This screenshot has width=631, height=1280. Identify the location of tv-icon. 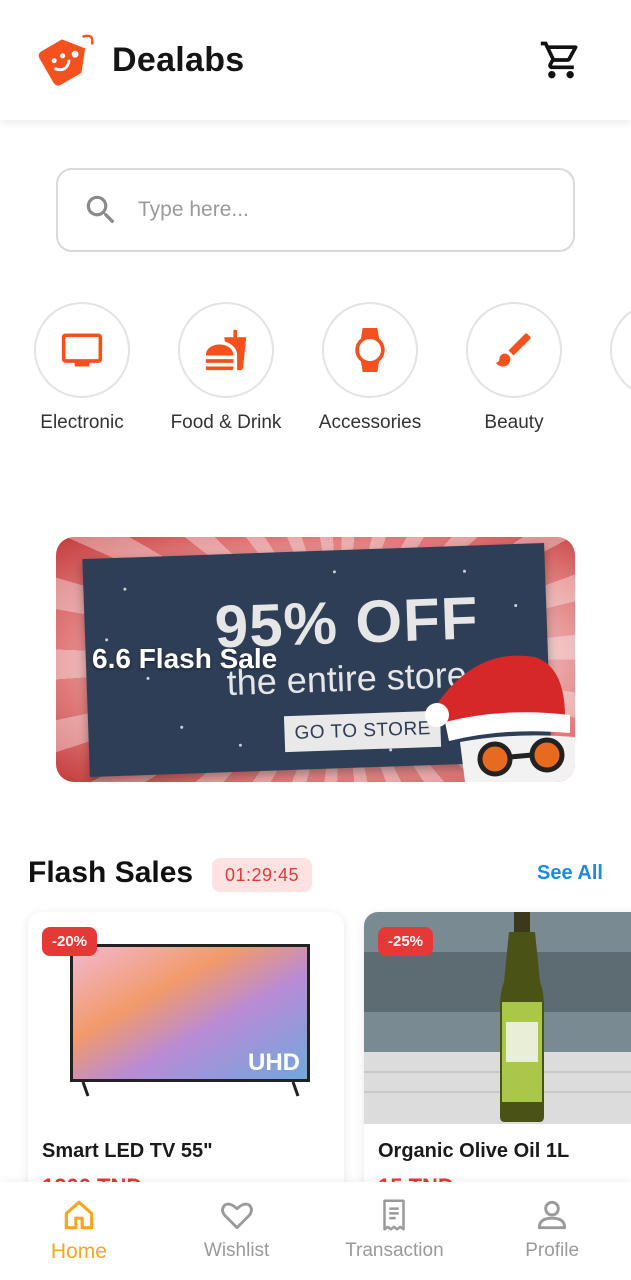
(82, 350).